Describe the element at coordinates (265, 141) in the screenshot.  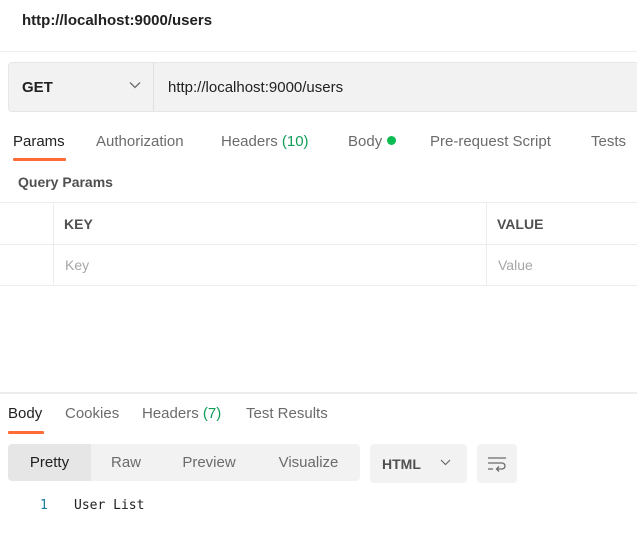
I see `tab-headers: Headers (10)` at that location.